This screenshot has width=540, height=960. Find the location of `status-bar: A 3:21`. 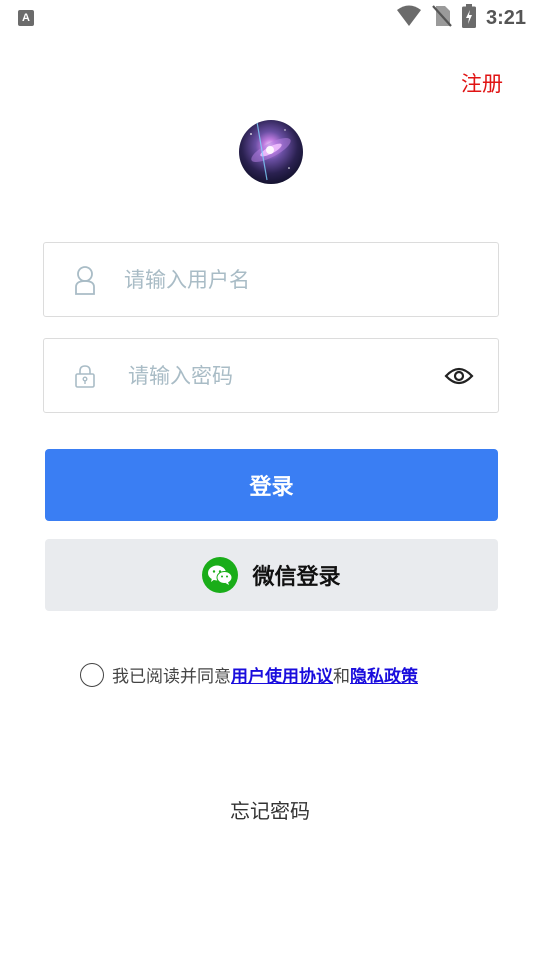

status-bar: A 3:21 is located at coordinates (270, 18).